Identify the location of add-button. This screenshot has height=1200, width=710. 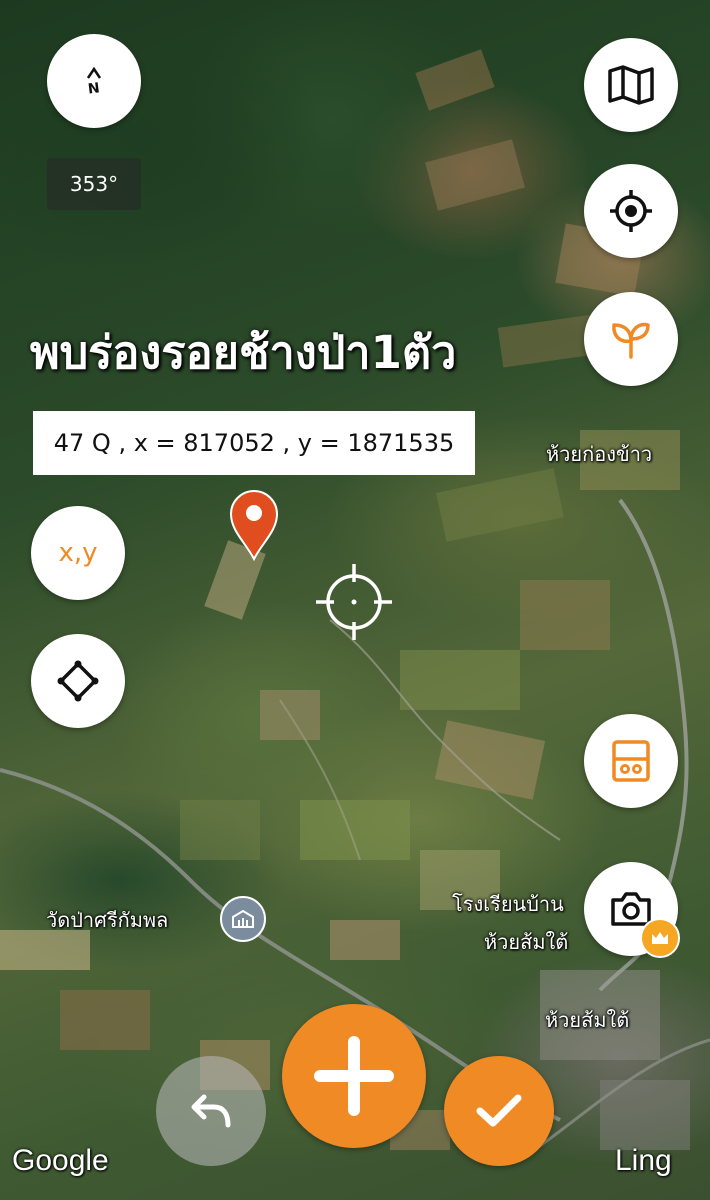
(354, 1076).